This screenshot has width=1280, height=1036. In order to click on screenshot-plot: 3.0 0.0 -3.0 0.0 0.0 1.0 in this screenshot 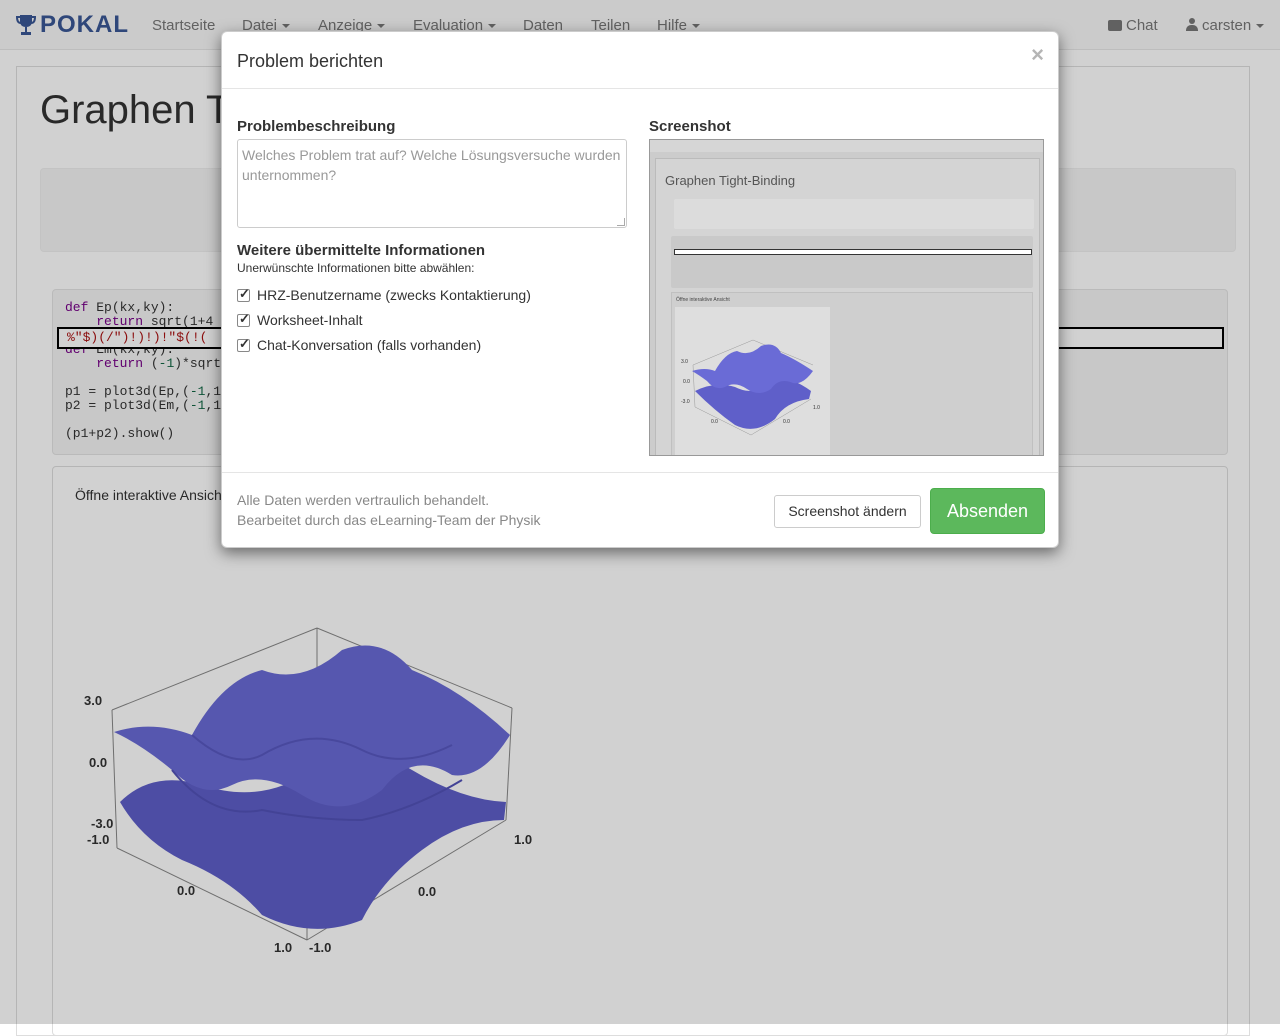, I will do `click(752, 381)`.